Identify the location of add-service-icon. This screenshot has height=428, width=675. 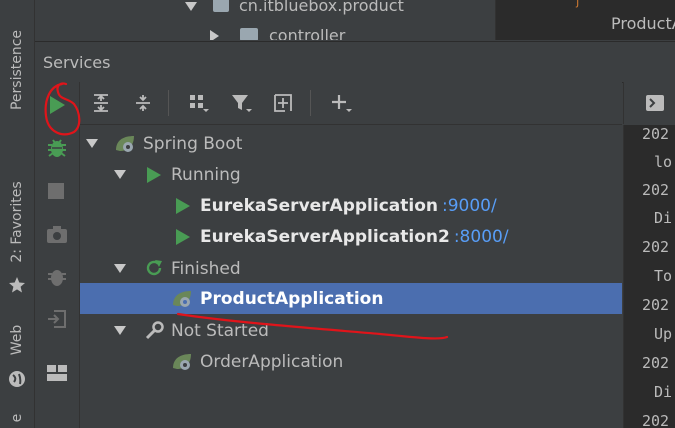
(341, 103).